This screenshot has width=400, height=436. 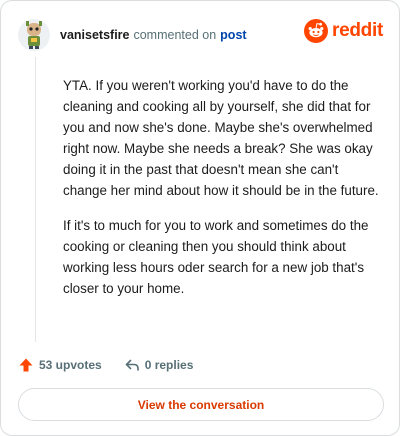 I want to click on comment-footer: 53 upvotes 0 replies, so click(x=105, y=365).